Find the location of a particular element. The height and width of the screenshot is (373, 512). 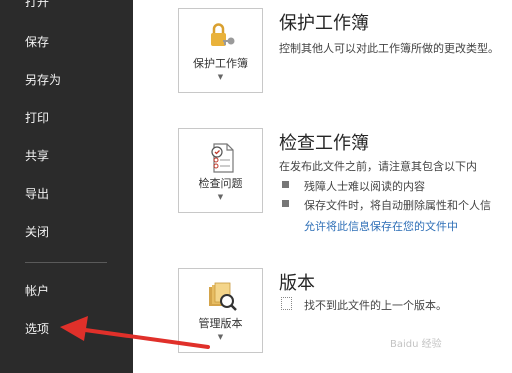

manage-versions-icon is located at coordinates (223, 296).